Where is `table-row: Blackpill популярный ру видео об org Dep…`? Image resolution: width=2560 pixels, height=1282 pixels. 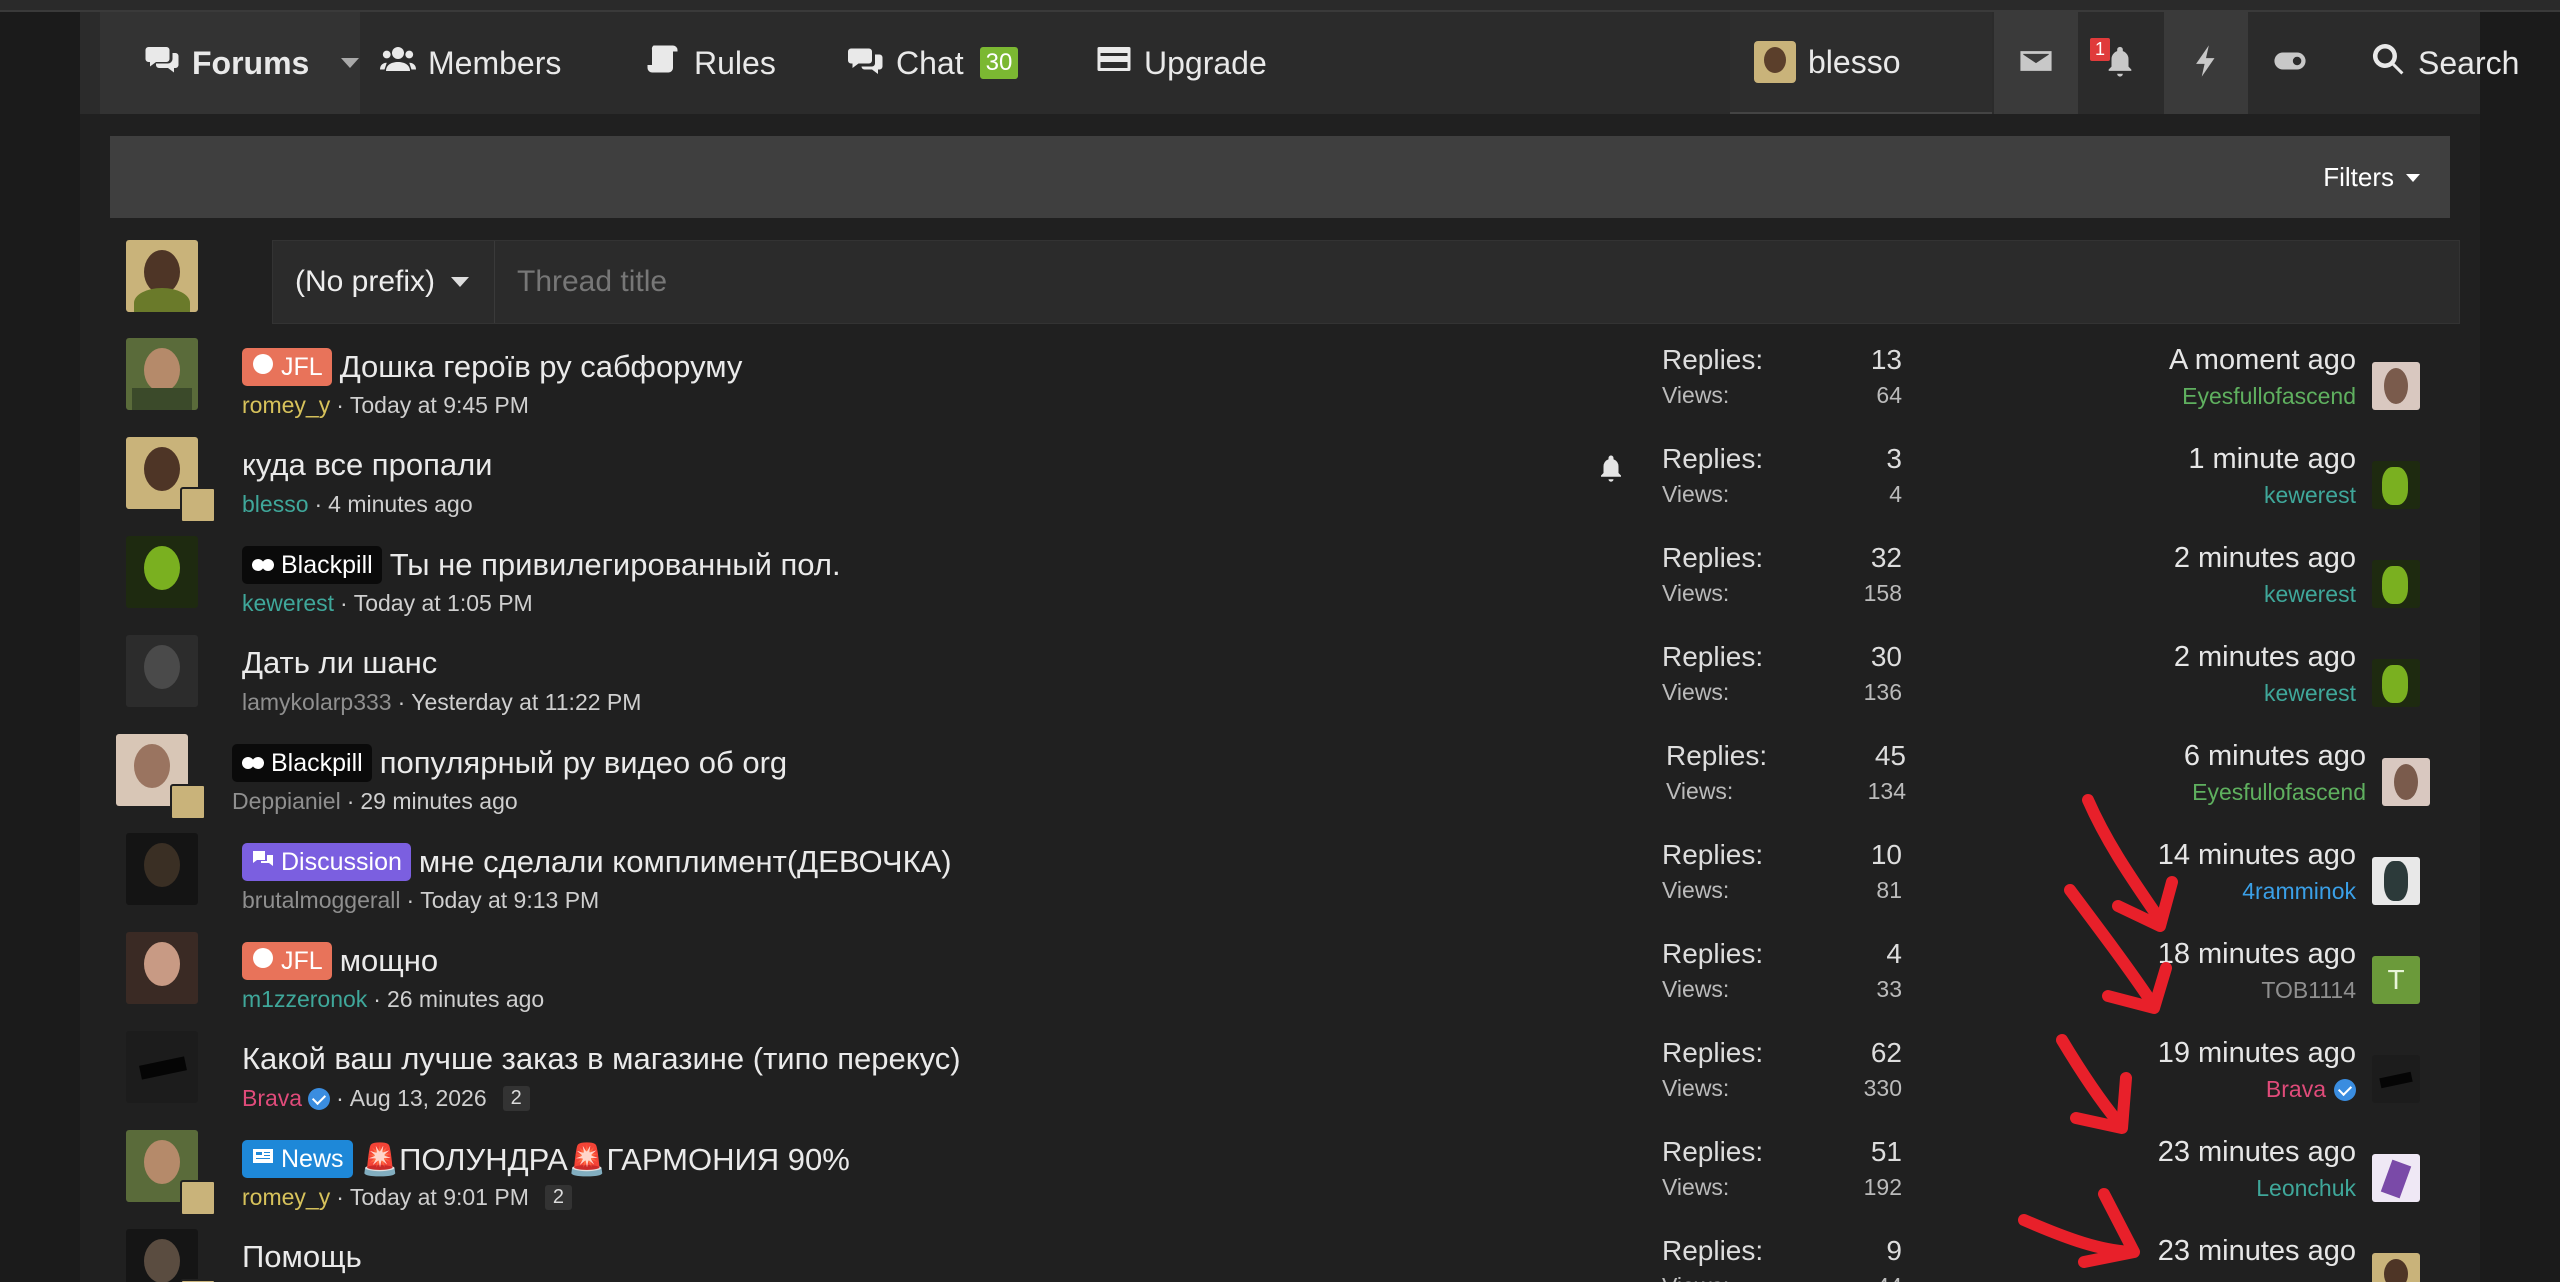
table-row: Blackpill популярный ру видео об org Dep… is located at coordinates (1280, 771).